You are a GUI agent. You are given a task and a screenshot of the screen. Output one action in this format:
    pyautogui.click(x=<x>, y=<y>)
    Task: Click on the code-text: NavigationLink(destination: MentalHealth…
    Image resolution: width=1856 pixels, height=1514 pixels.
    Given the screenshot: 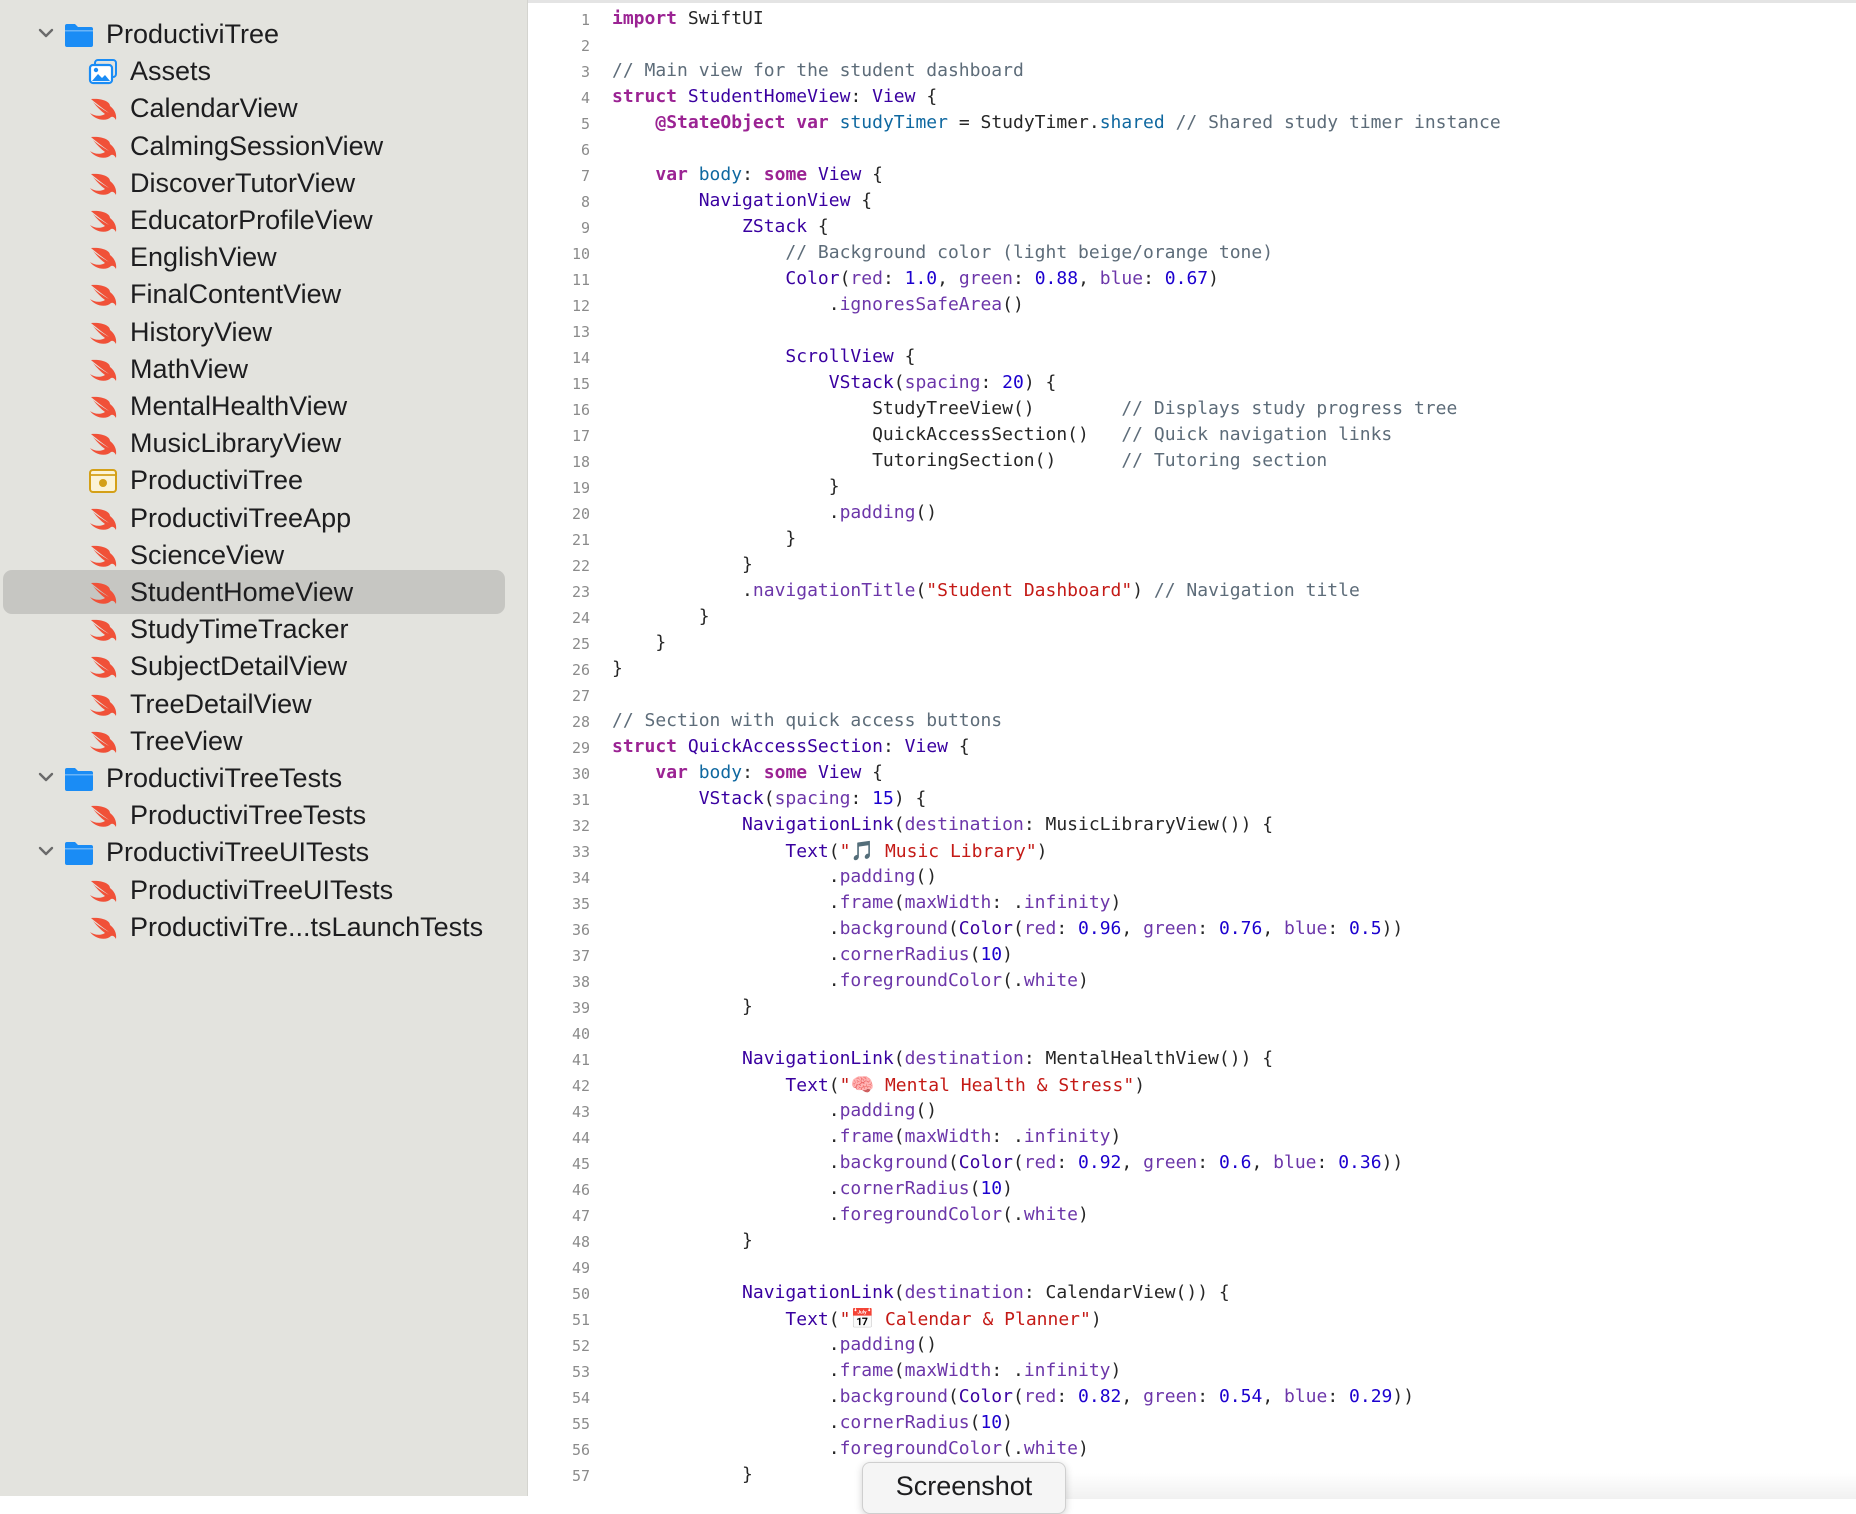 What is the action you would take?
    pyautogui.click(x=1008, y=1058)
    